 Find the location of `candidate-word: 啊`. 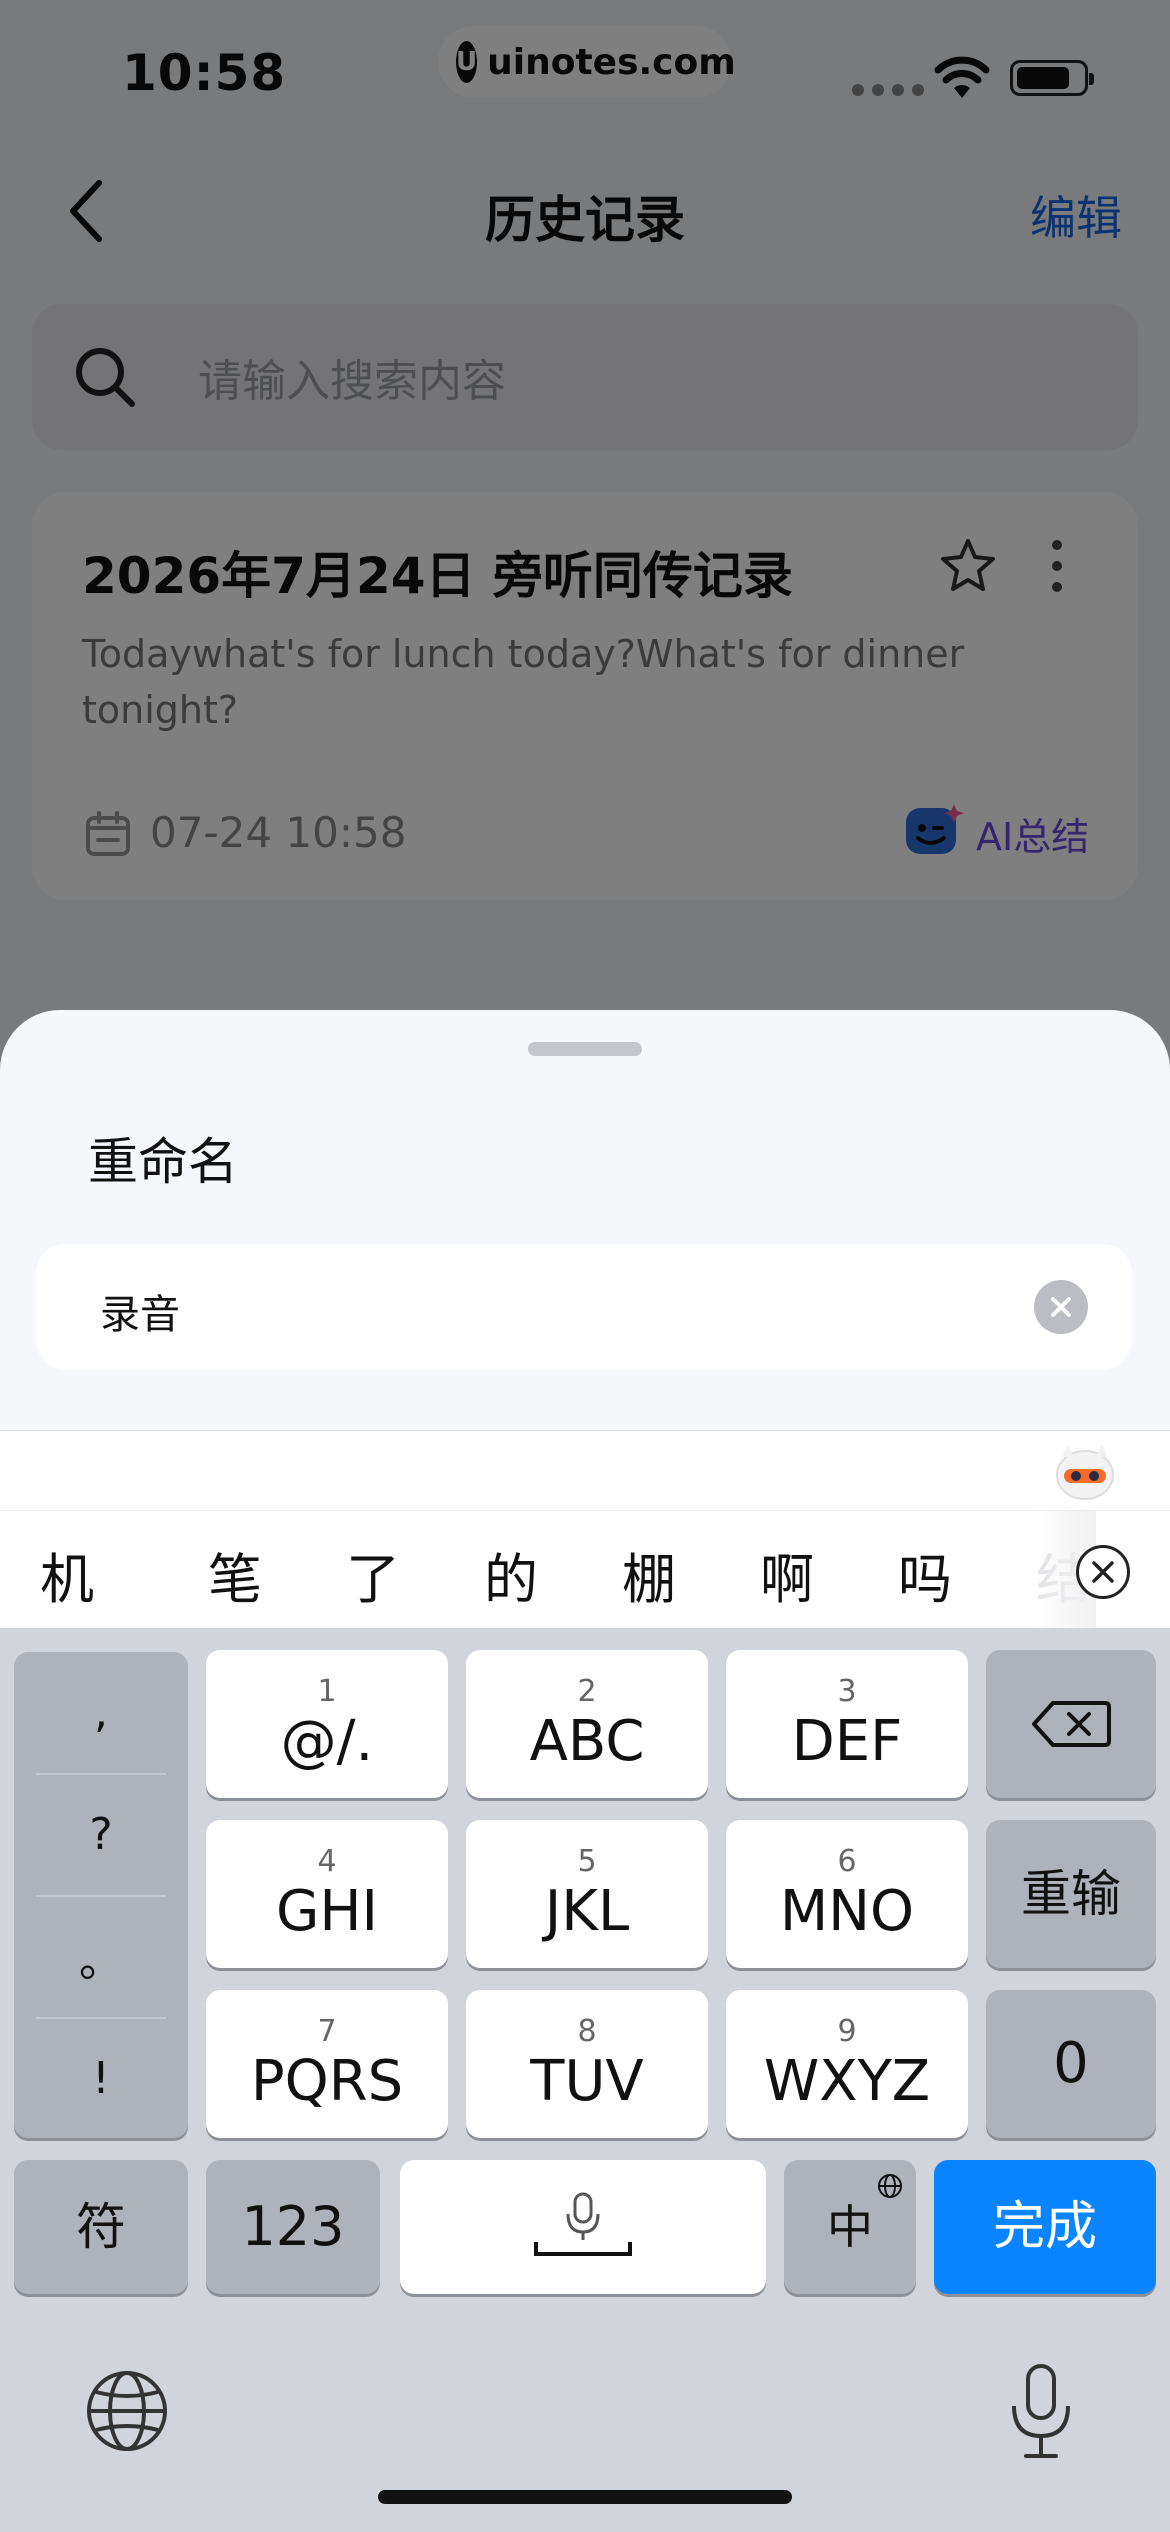

candidate-word: 啊 is located at coordinates (787, 1574).